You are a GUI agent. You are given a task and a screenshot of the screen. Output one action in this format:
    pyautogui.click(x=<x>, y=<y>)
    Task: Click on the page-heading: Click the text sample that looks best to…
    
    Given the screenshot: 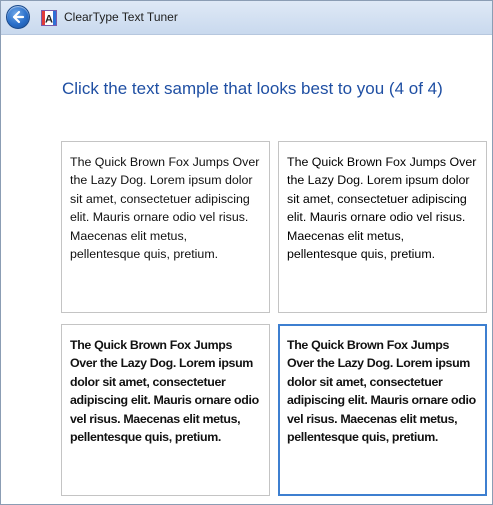 What is the action you would take?
    pyautogui.click(x=252, y=88)
    